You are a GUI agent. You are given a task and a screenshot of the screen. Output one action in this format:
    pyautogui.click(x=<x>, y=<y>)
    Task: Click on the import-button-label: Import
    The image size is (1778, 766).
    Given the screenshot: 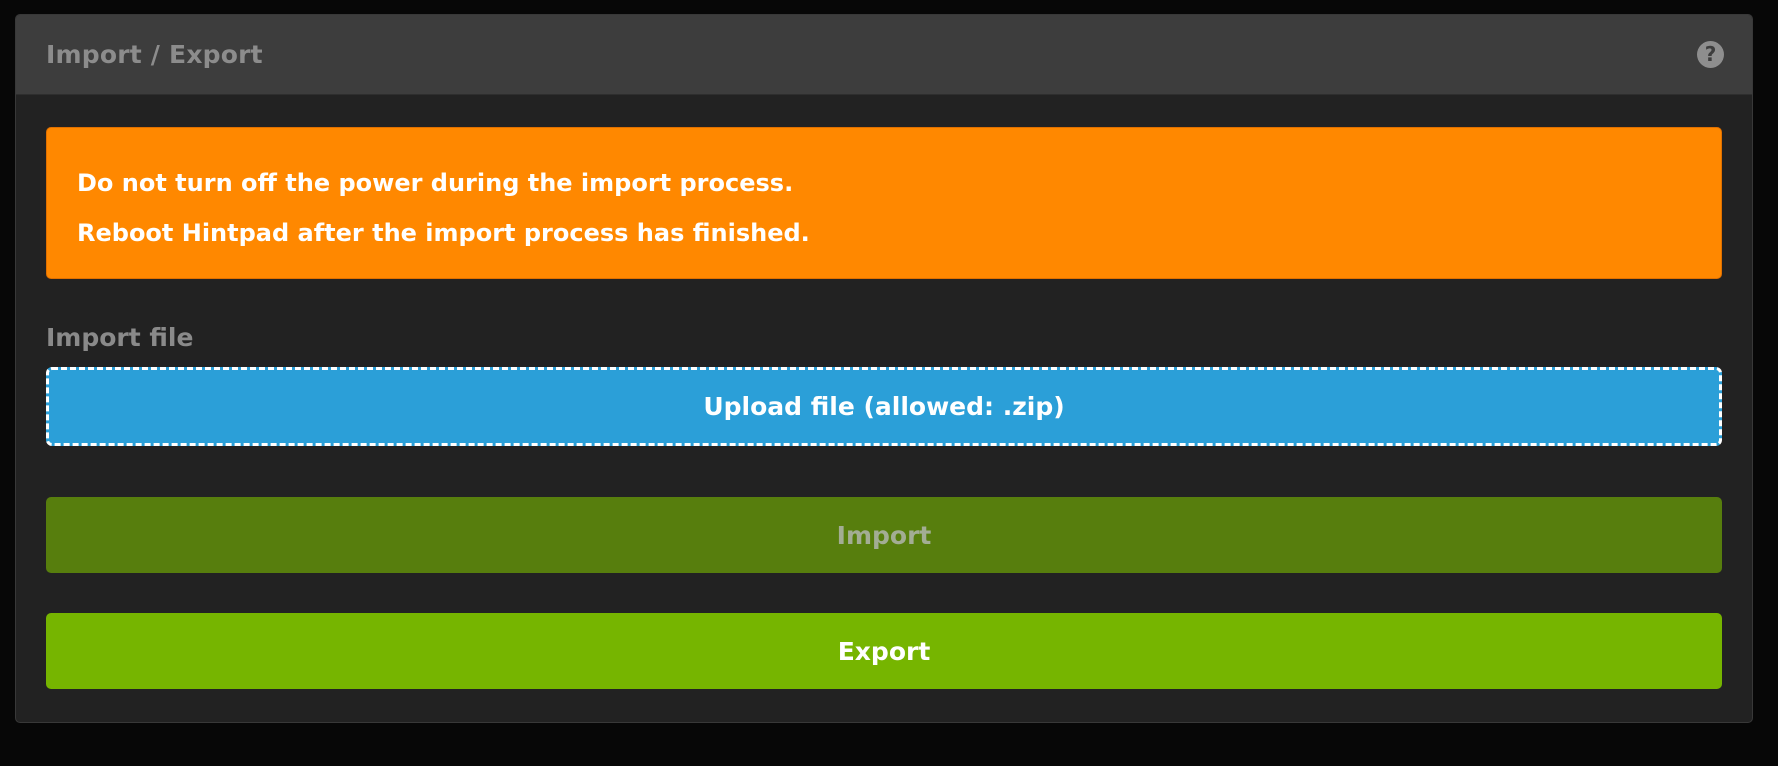 What is the action you would take?
    pyautogui.click(x=884, y=535)
    